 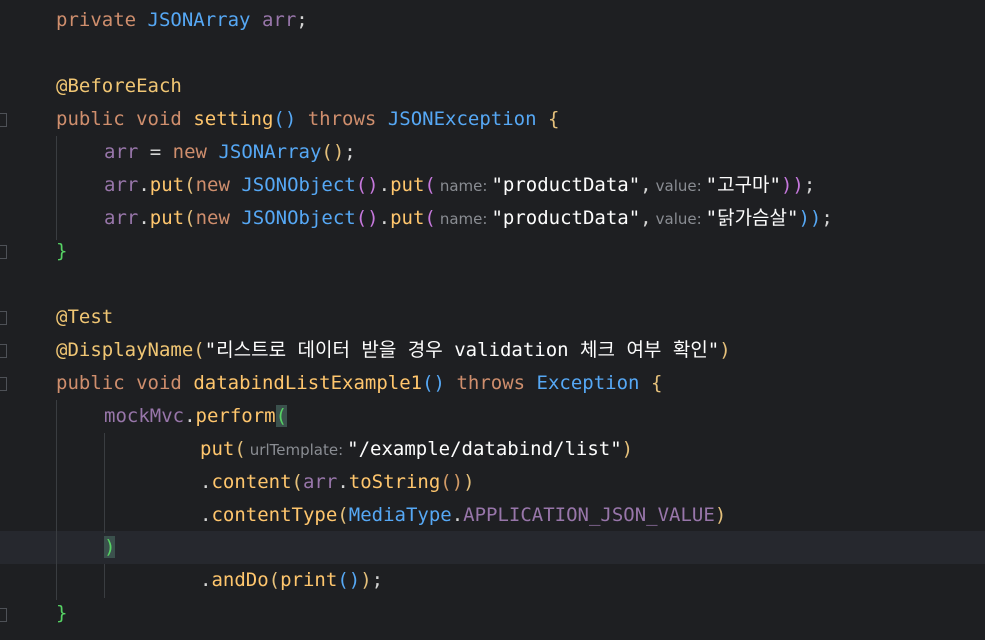 I want to click on param-hint: urlTemplate:, so click(x=296, y=450).